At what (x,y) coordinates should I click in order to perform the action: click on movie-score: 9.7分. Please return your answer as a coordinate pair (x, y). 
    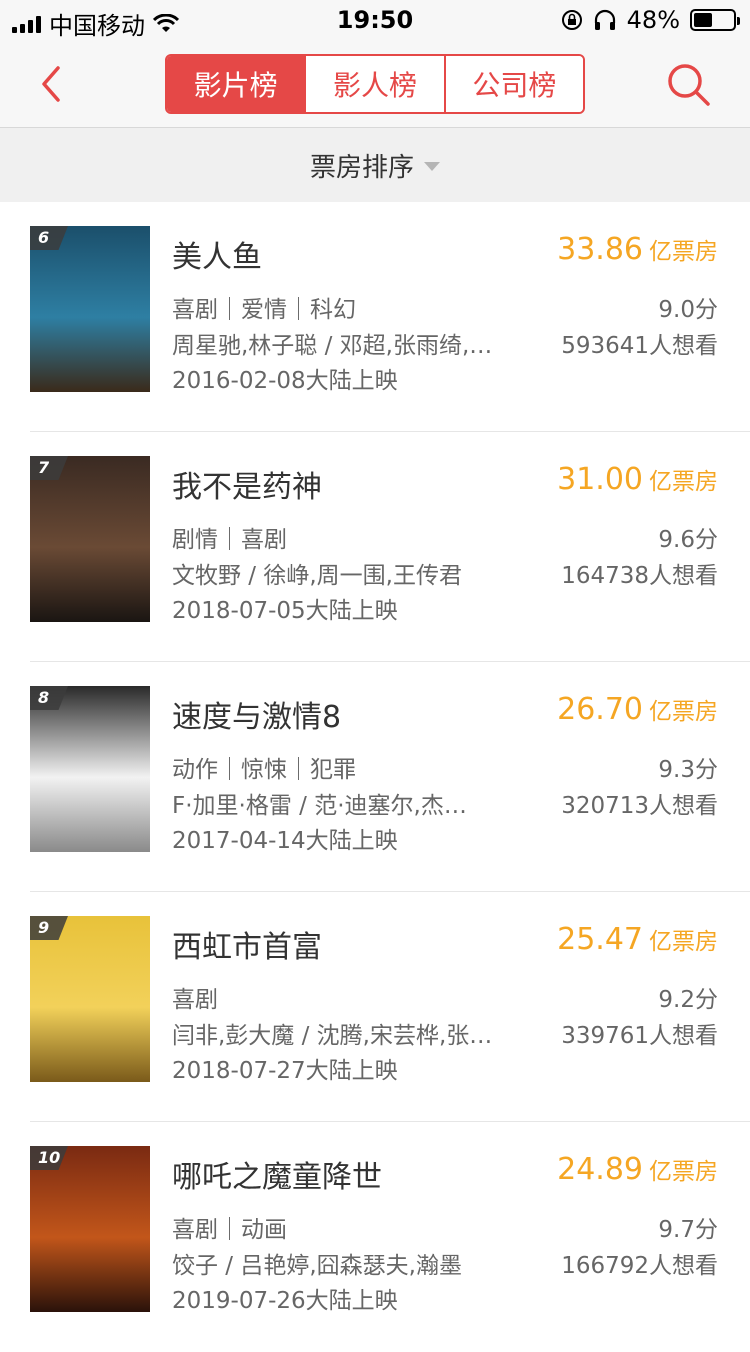
    Looking at the image, I should click on (688, 1230).